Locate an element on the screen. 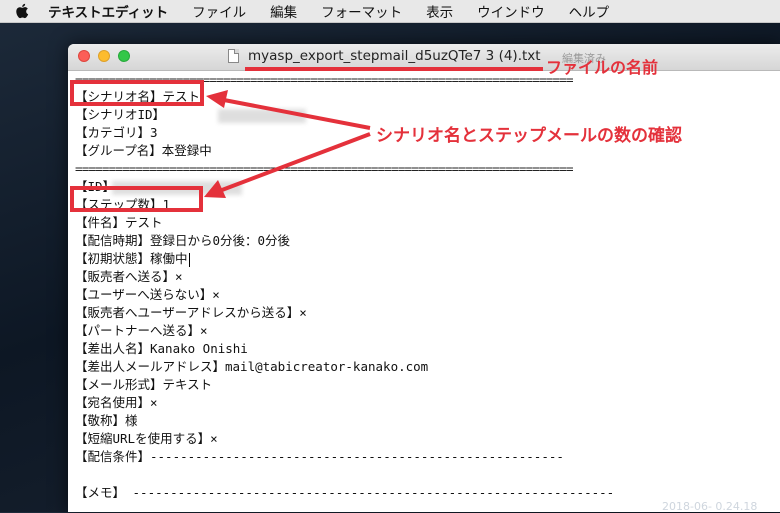 Image resolution: width=780 pixels, height=513 pixels. annotation-arrows is located at coordinates (287, 144).